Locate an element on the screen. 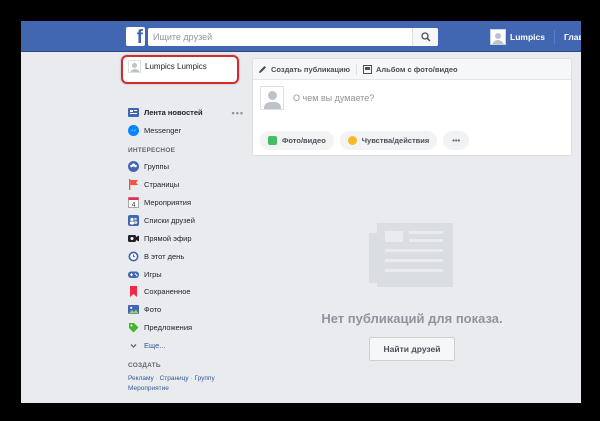 The image size is (600, 421). sidebar-item-photos: Фото is located at coordinates (186, 310).